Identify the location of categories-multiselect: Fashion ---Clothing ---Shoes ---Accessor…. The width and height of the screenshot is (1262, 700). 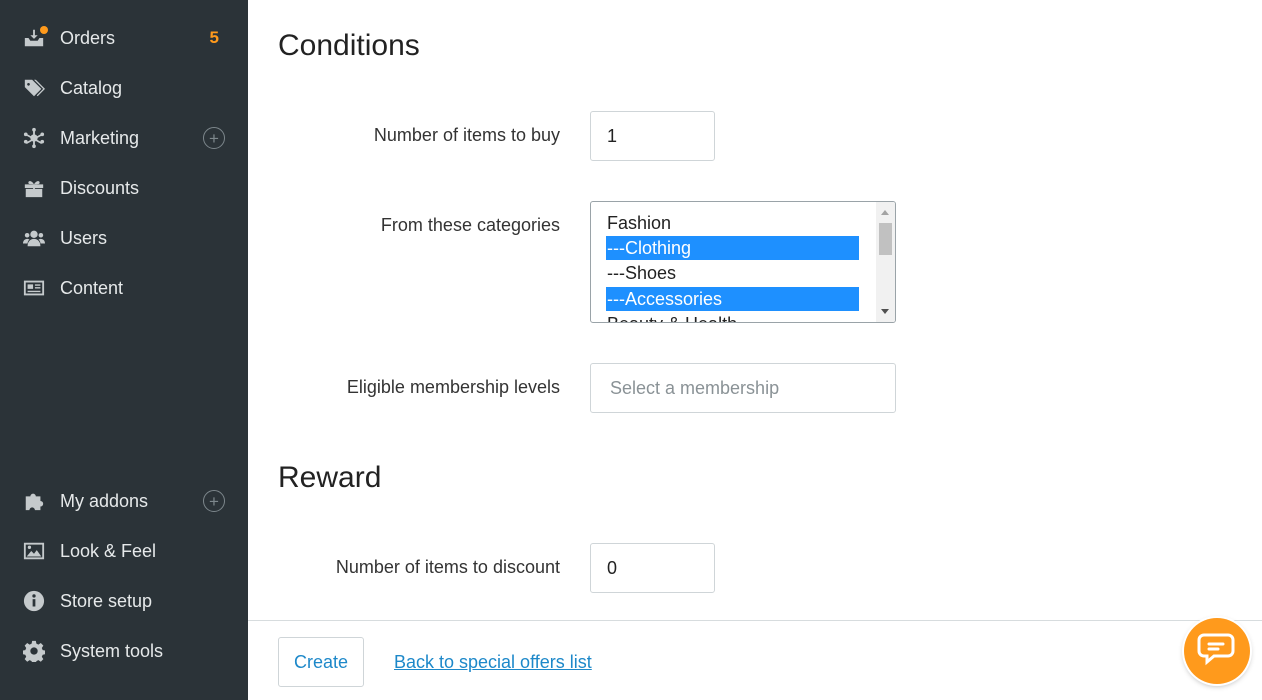
(743, 262).